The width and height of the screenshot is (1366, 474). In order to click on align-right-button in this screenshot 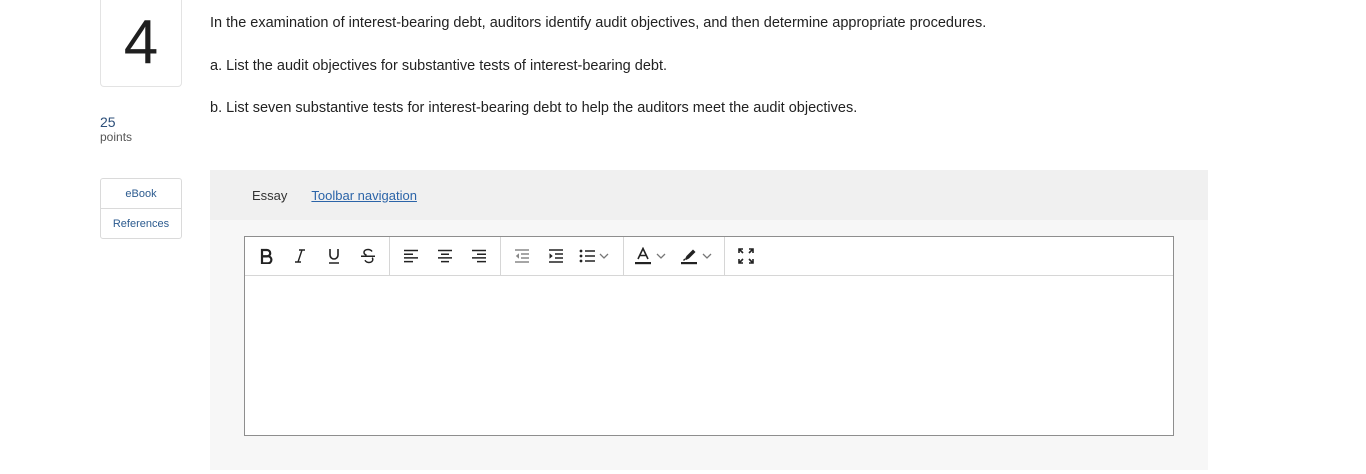, I will do `click(479, 256)`.